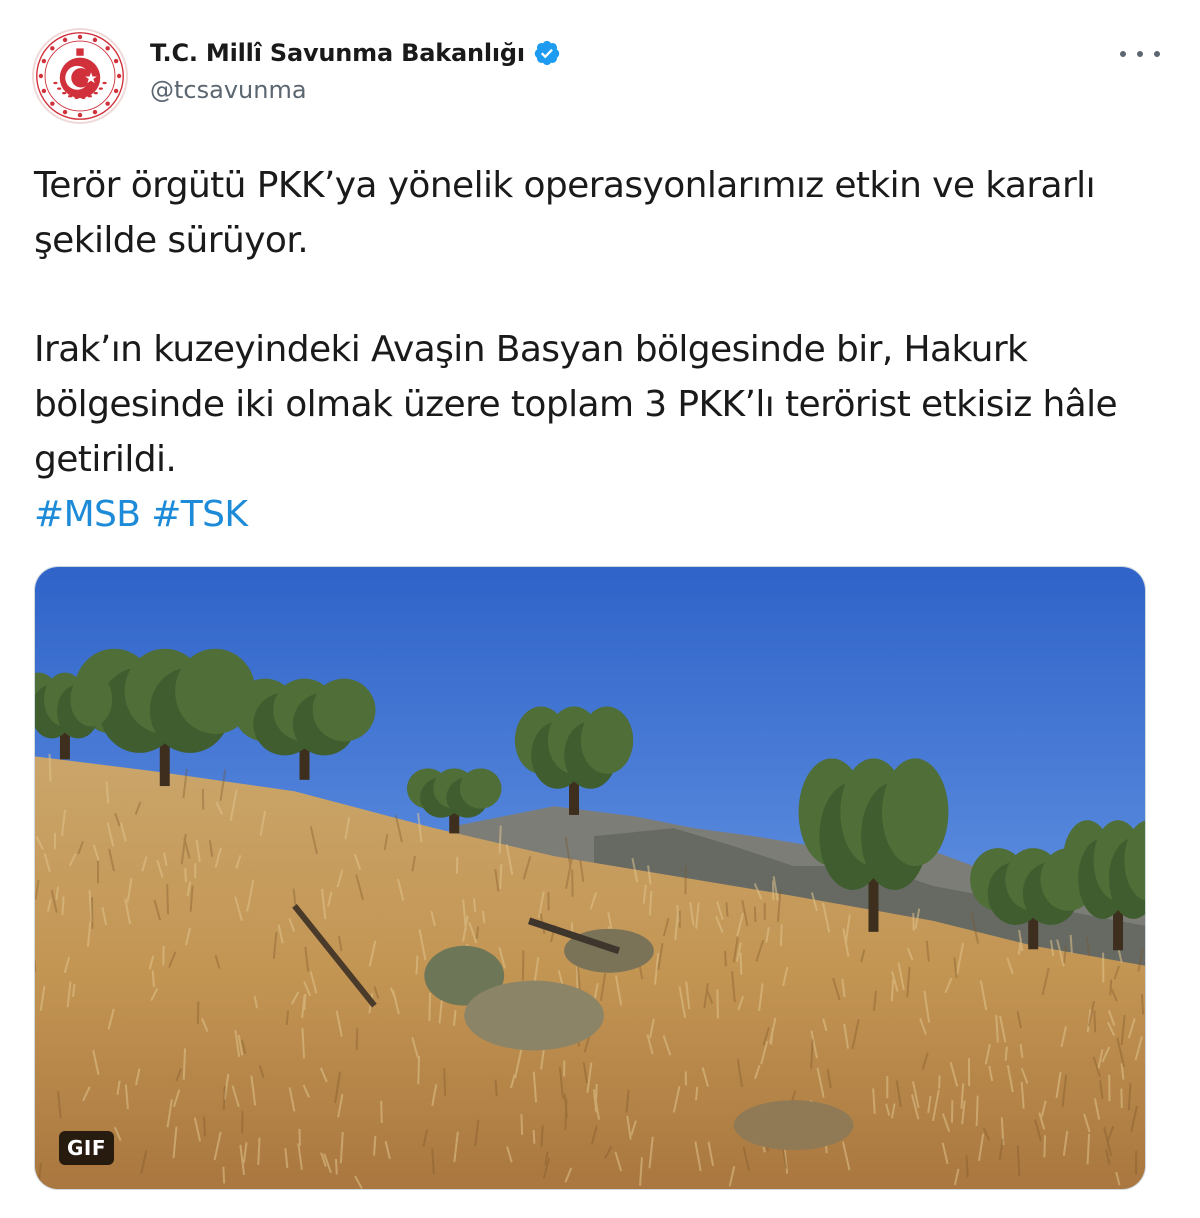 The width and height of the screenshot is (1200, 1218). I want to click on author-avatar, so click(80, 76).